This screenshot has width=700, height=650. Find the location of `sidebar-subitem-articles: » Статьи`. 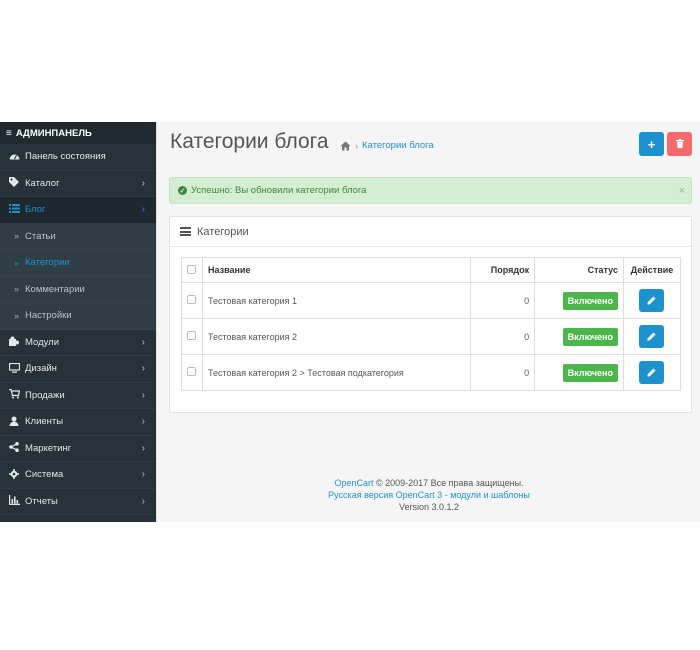

sidebar-subitem-articles: » Статьи is located at coordinates (78, 236).